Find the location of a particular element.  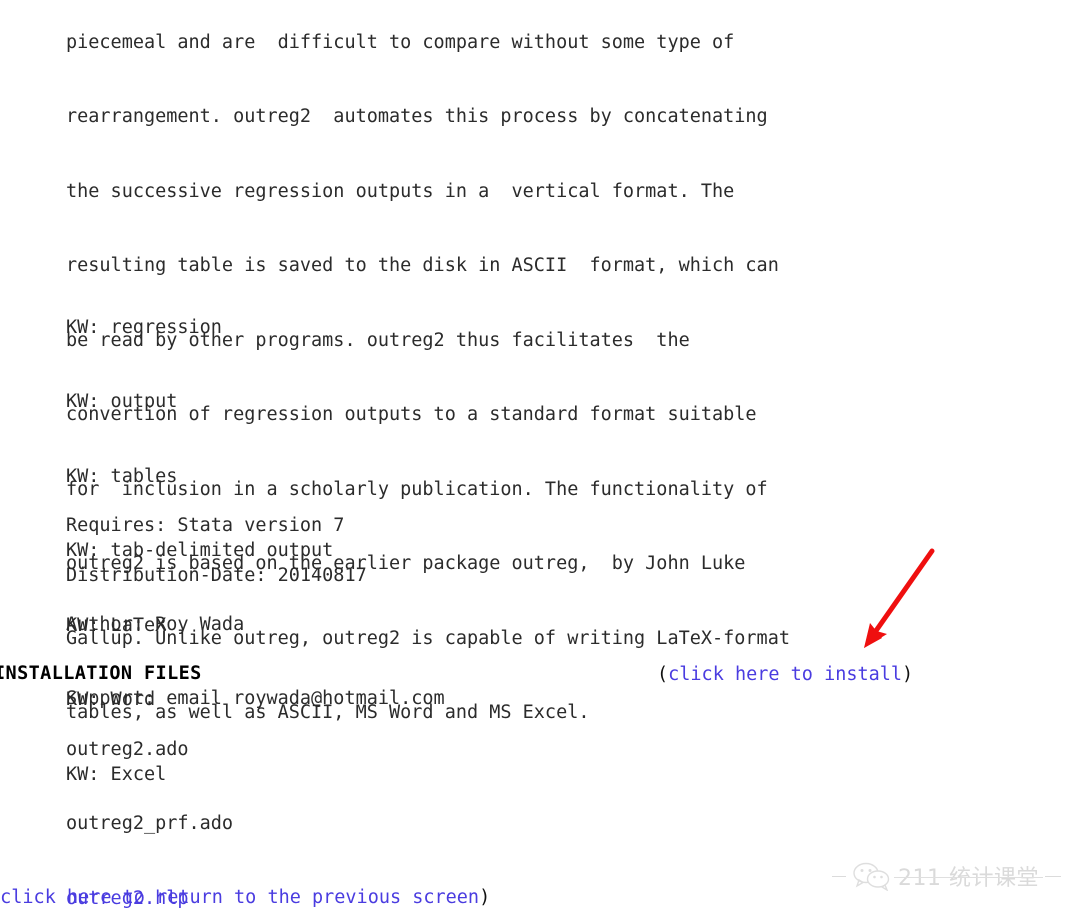

install-link-container: (click here to install) is located at coordinates (785, 675).